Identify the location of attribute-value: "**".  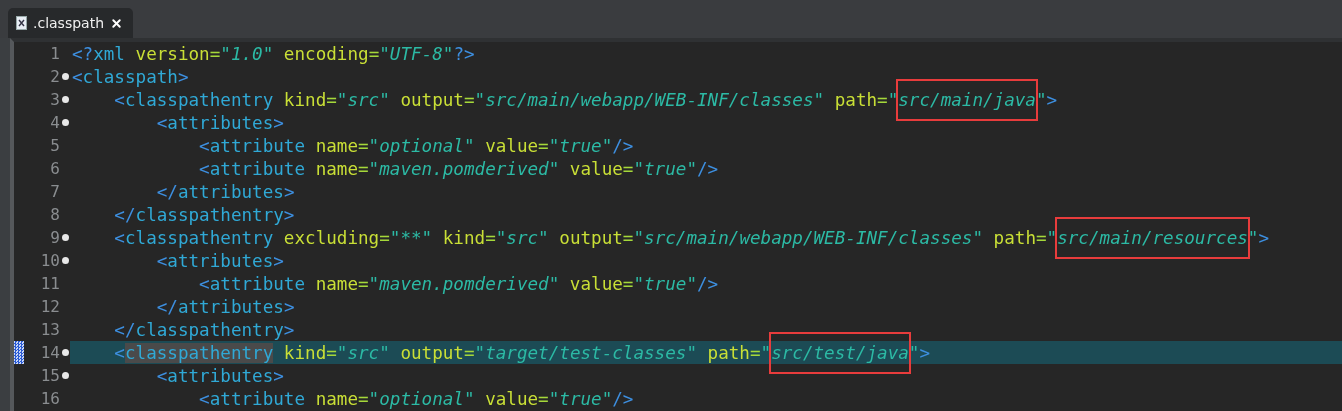
(411, 237).